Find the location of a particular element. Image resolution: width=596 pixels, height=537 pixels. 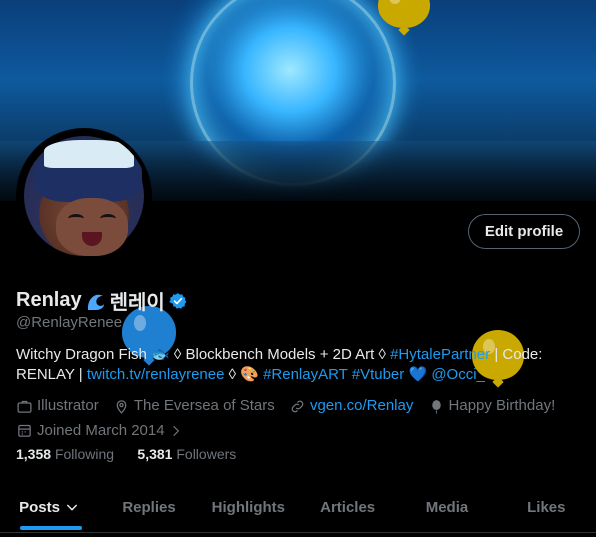

profile-name: Renlay 렌레이 is located at coordinates (101, 300).